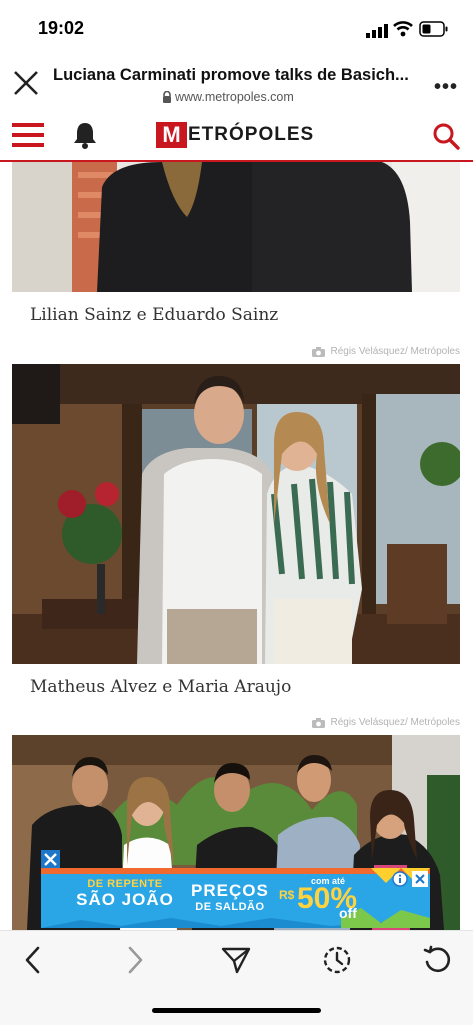  I want to click on share-icon, so click(236, 960).